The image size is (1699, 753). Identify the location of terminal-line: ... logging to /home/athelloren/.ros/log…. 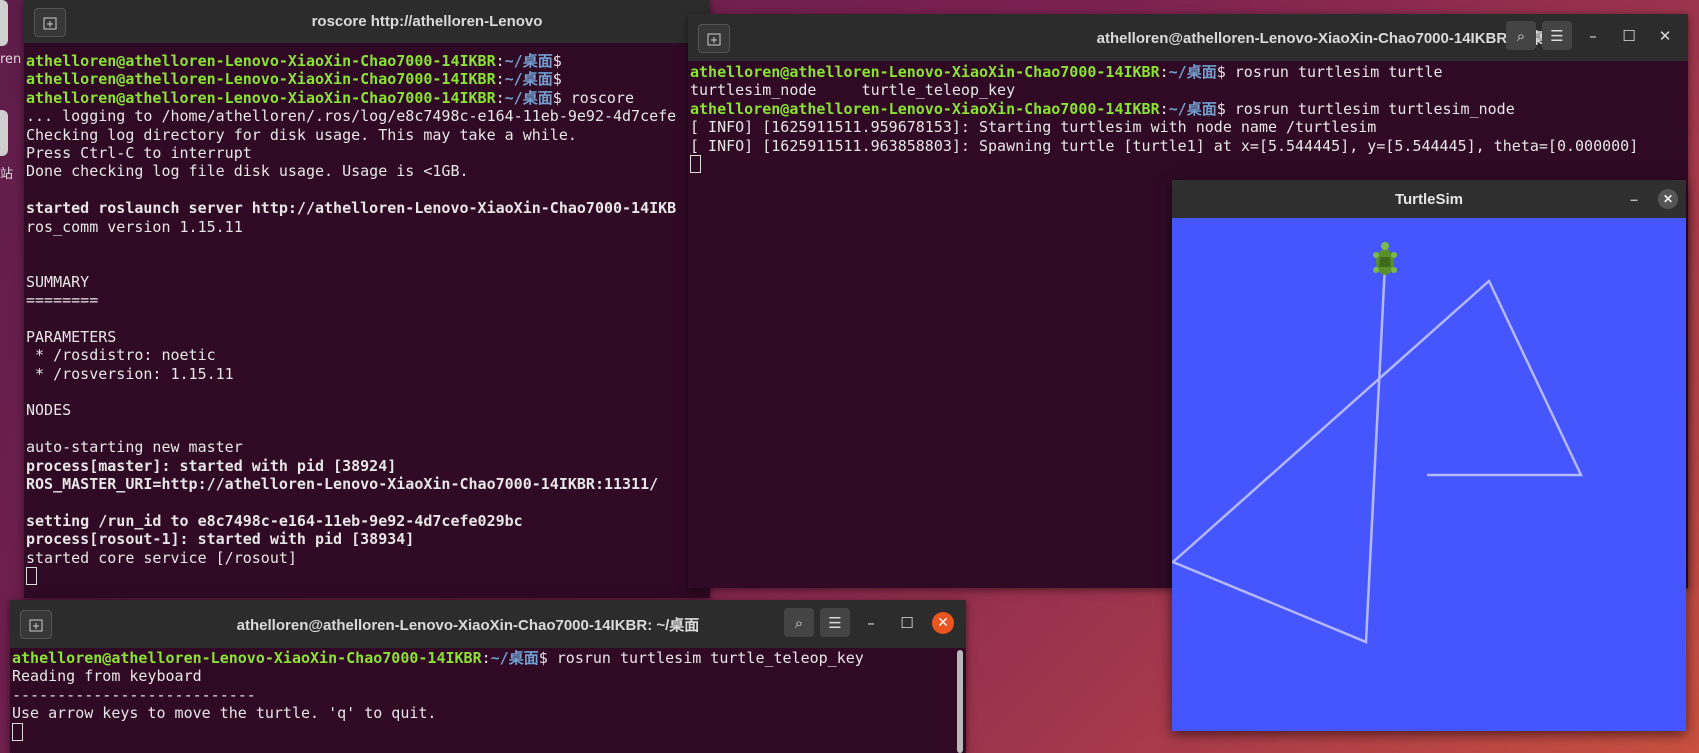
(351, 116).